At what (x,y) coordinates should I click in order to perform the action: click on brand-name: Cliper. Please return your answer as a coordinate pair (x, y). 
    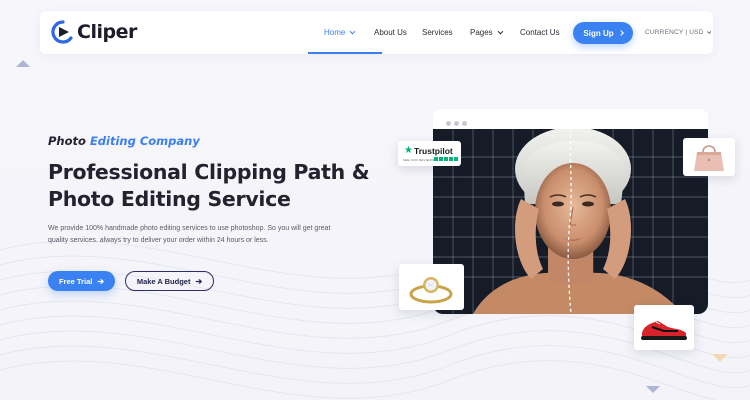
    Looking at the image, I should click on (107, 32).